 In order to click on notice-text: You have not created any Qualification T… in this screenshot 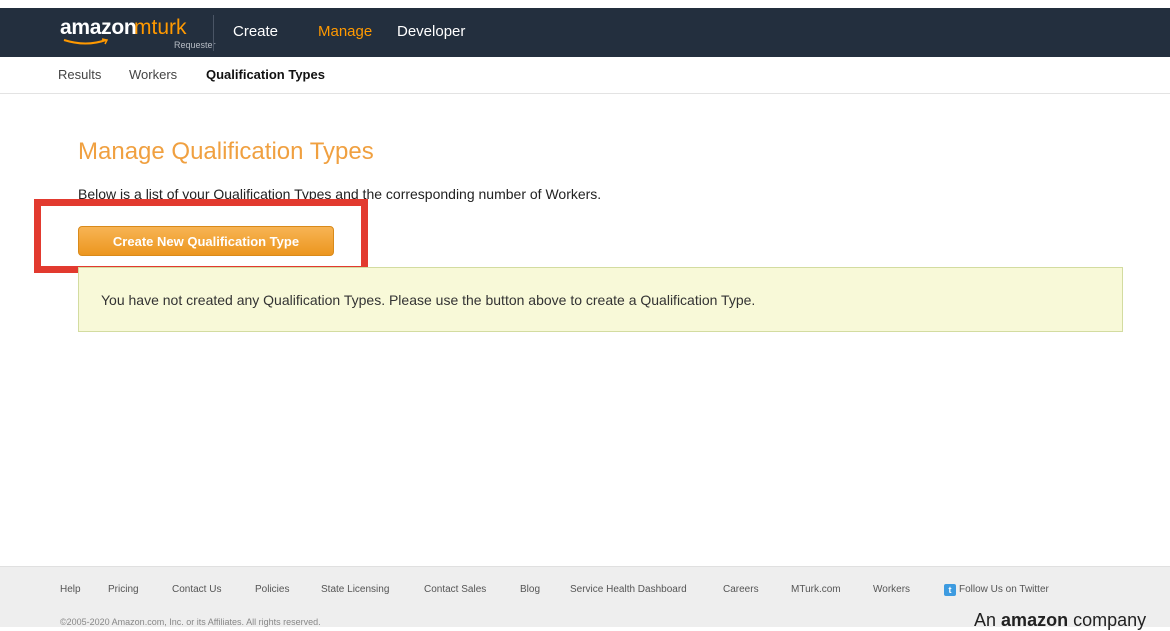, I will do `click(428, 300)`.